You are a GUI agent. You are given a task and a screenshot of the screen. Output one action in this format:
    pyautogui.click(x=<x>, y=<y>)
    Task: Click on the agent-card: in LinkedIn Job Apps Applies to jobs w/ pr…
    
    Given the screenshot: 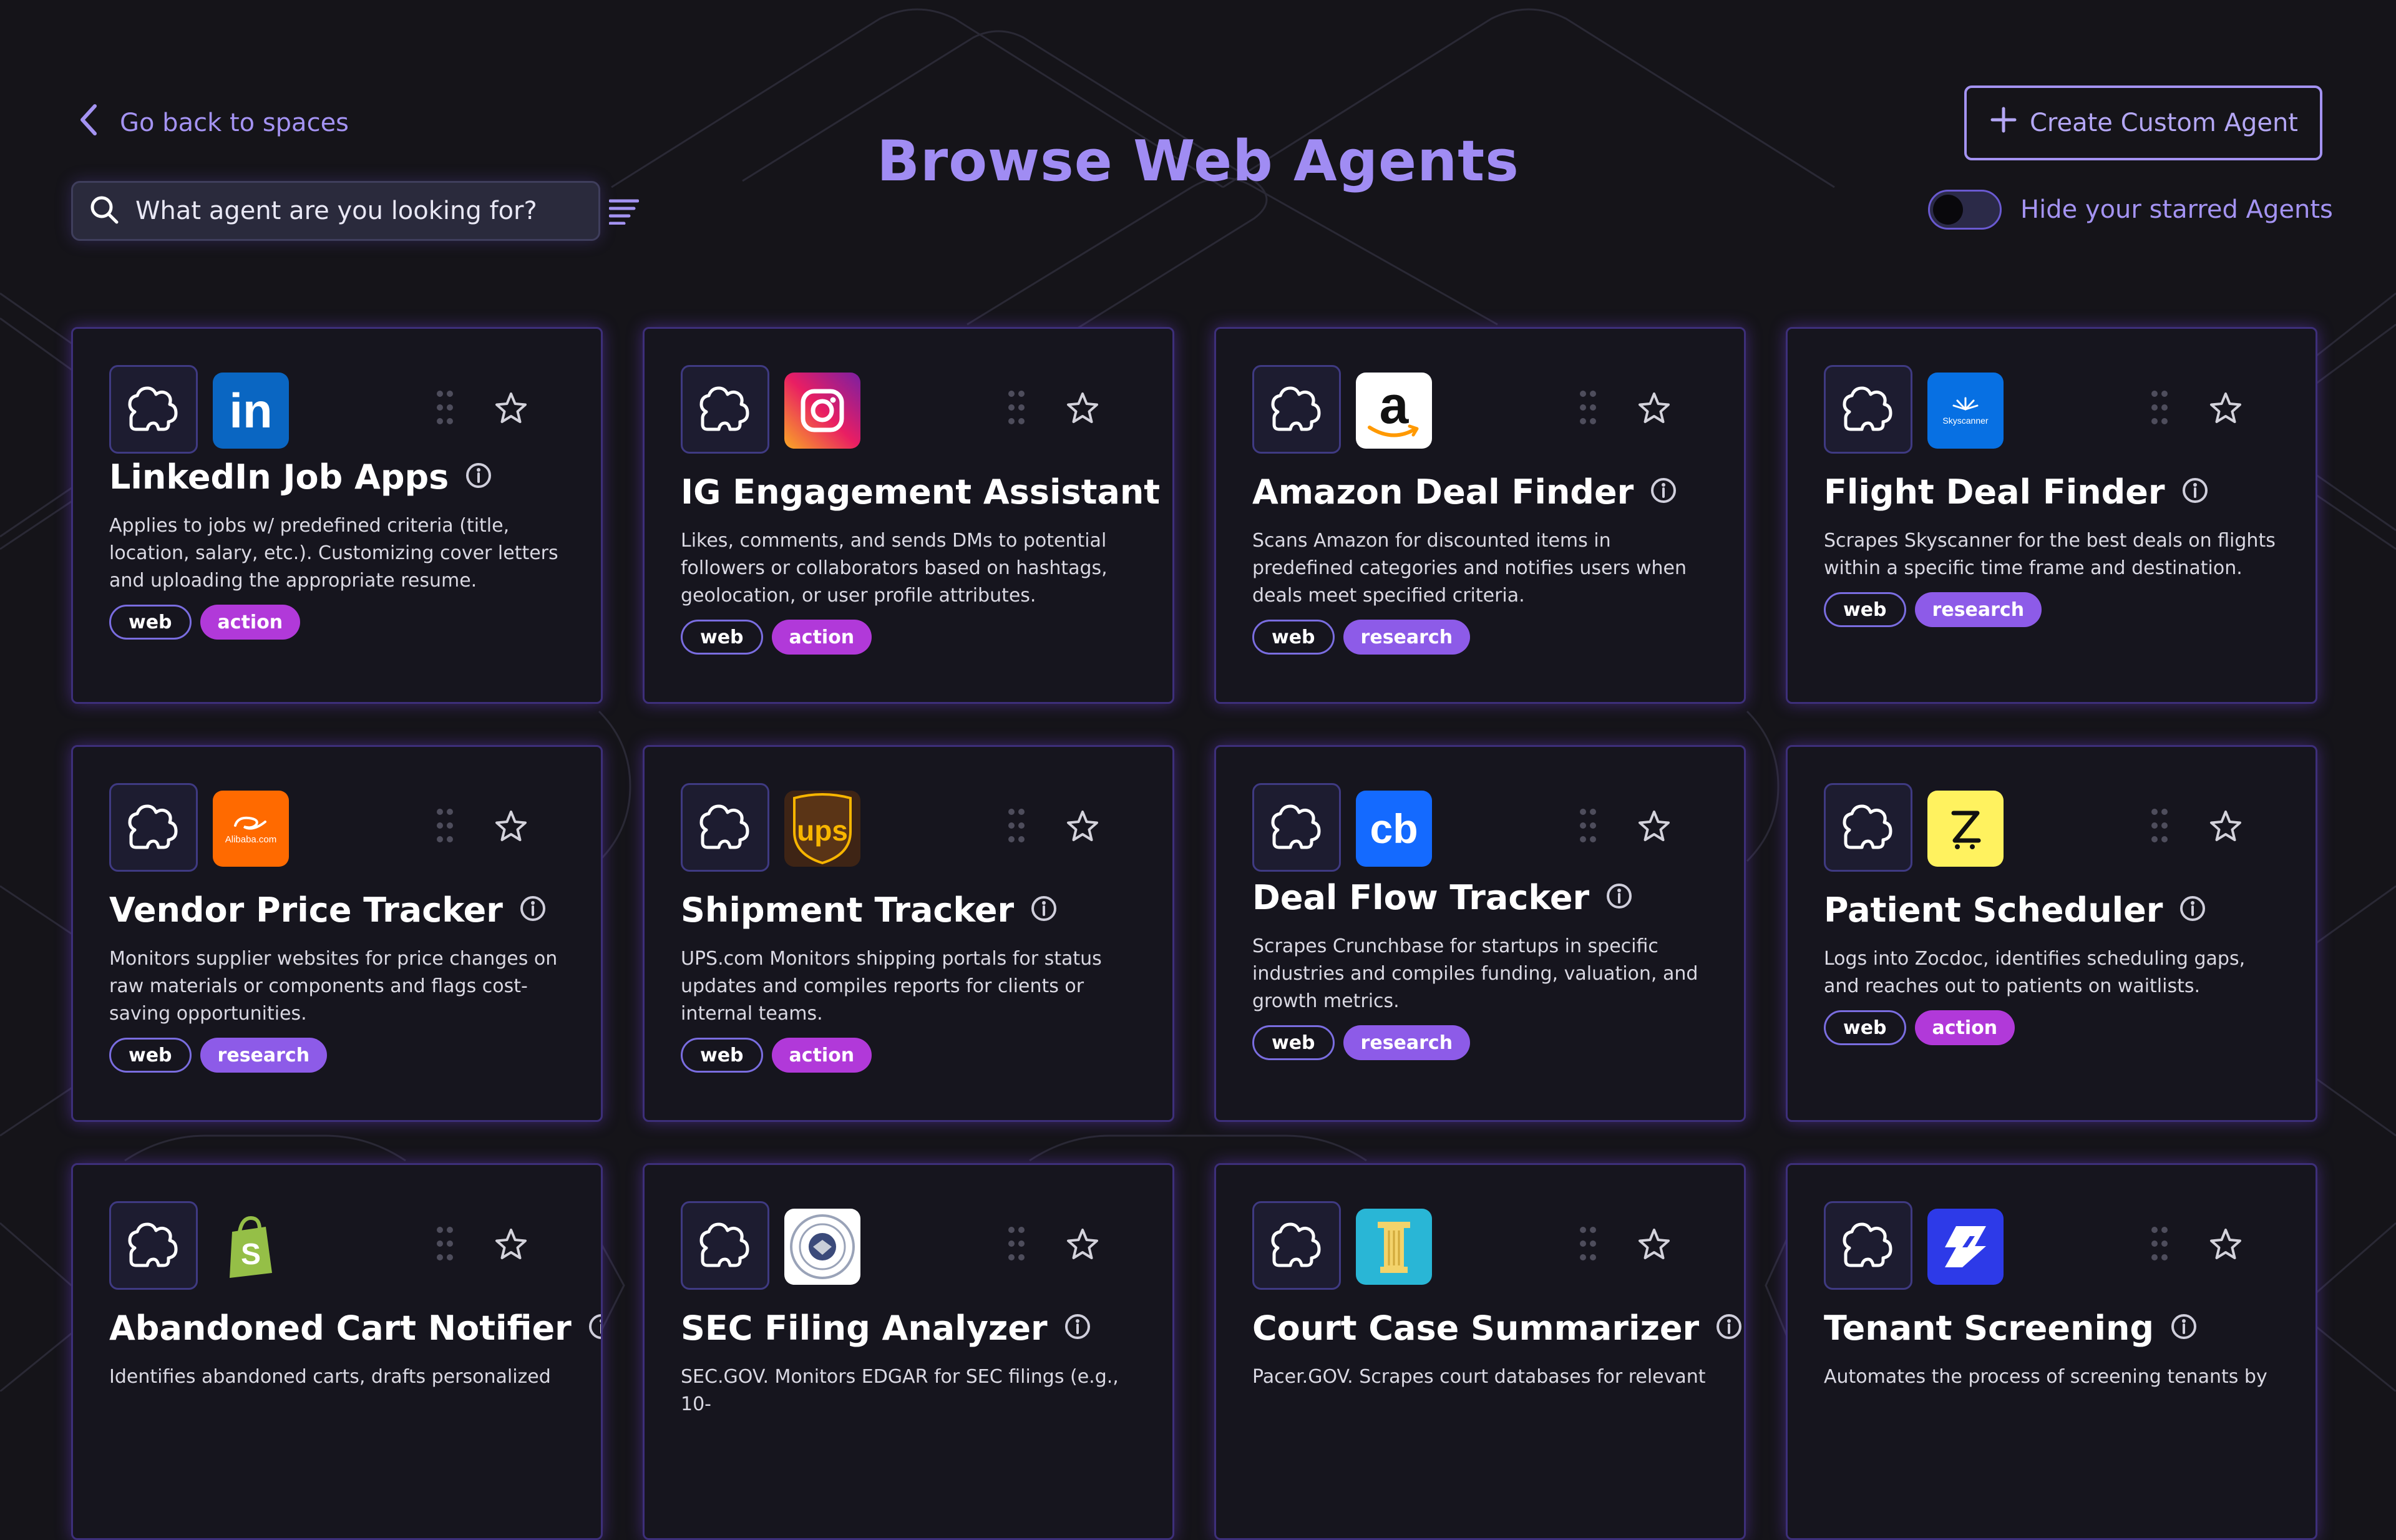 What is the action you would take?
    pyautogui.click(x=337, y=515)
    